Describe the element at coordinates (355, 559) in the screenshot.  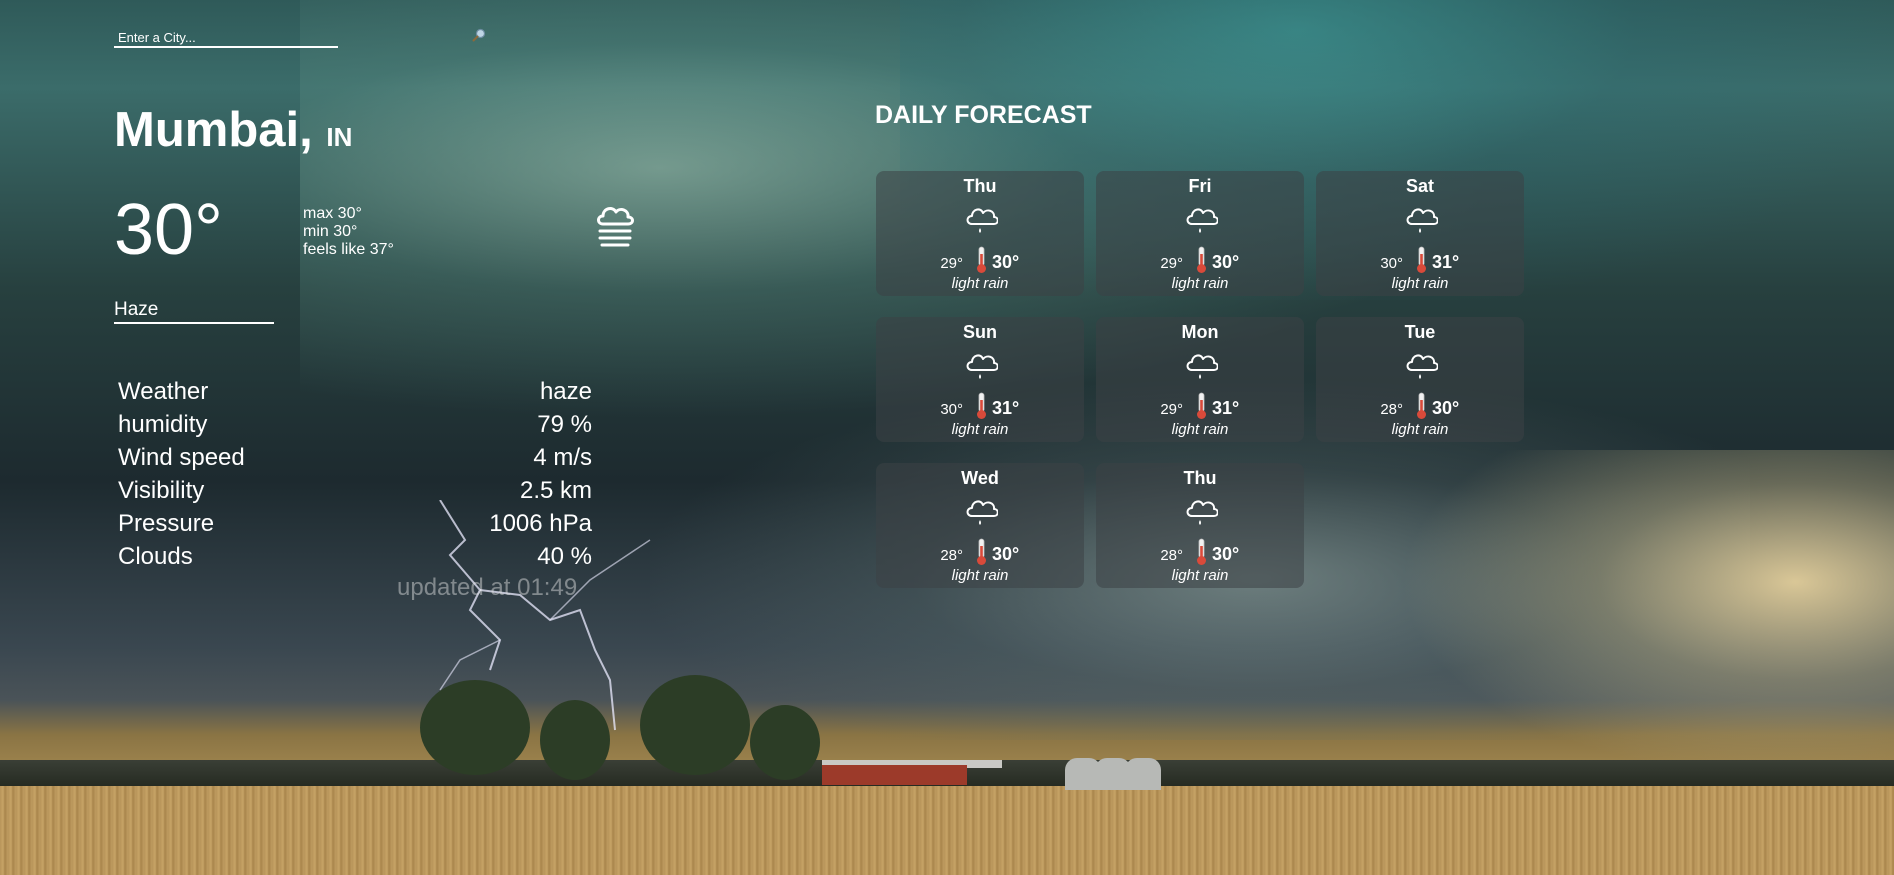
I see `detail-row-clouds: Clouds 40 %` at that location.